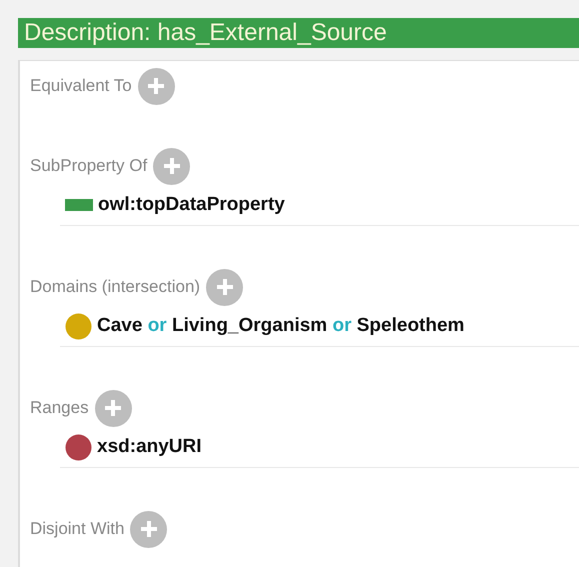 This screenshot has height=567, width=579. Describe the element at coordinates (280, 326) in the screenshot. I see `entity-expression: Cave or Living_Organism or Speleothem` at that location.